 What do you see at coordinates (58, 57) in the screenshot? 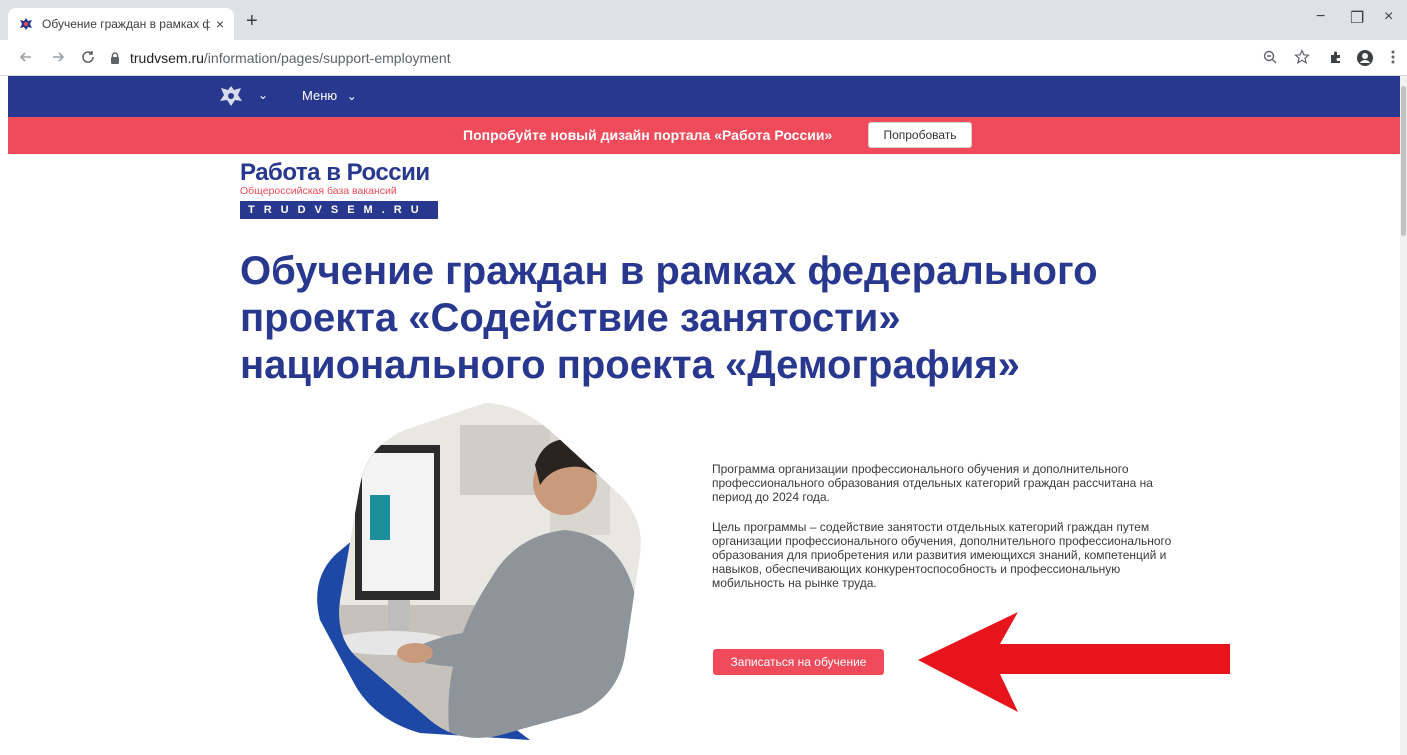
I see `forward-icon` at bounding box center [58, 57].